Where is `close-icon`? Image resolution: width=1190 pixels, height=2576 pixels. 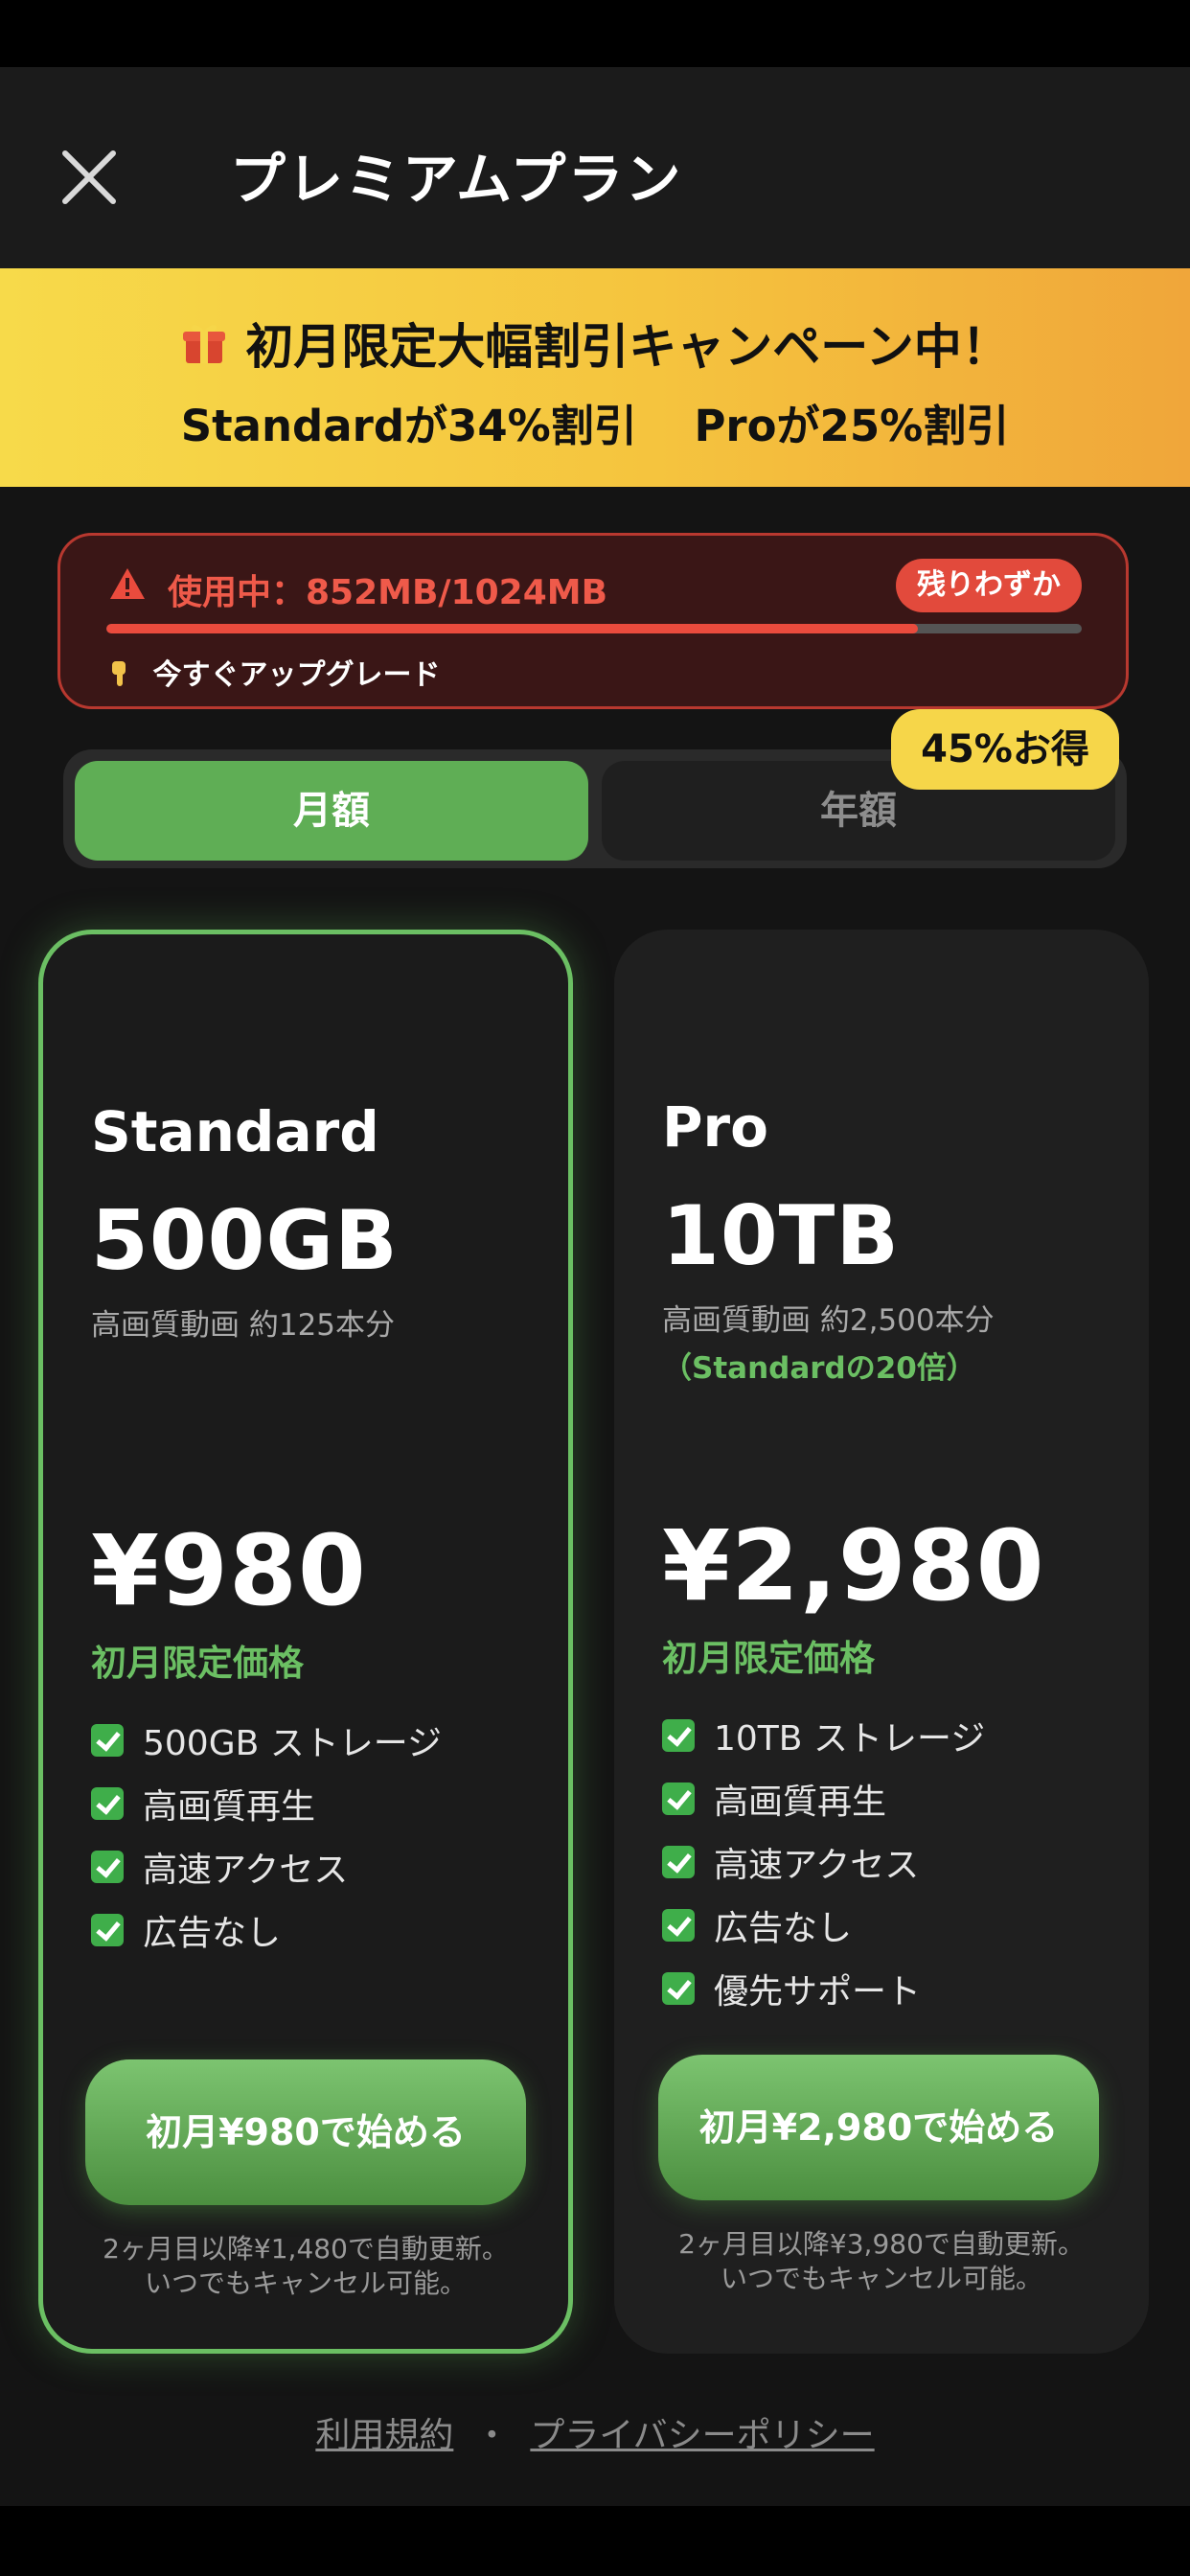
close-icon is located at coordinates (89, 177).